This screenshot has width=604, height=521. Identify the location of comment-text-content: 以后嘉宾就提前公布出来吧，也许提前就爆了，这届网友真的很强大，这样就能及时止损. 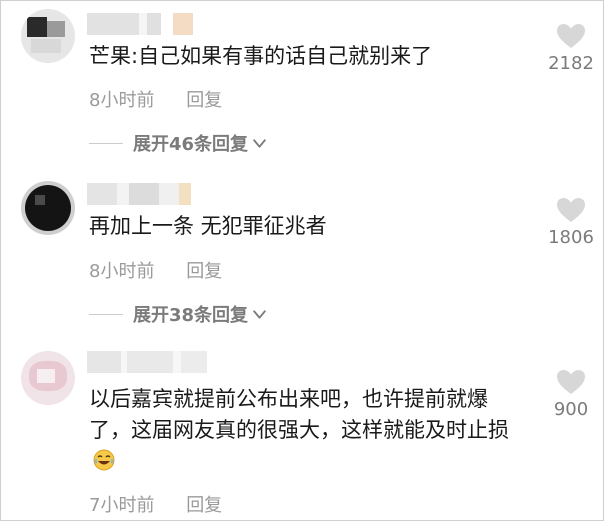
(299, 414).